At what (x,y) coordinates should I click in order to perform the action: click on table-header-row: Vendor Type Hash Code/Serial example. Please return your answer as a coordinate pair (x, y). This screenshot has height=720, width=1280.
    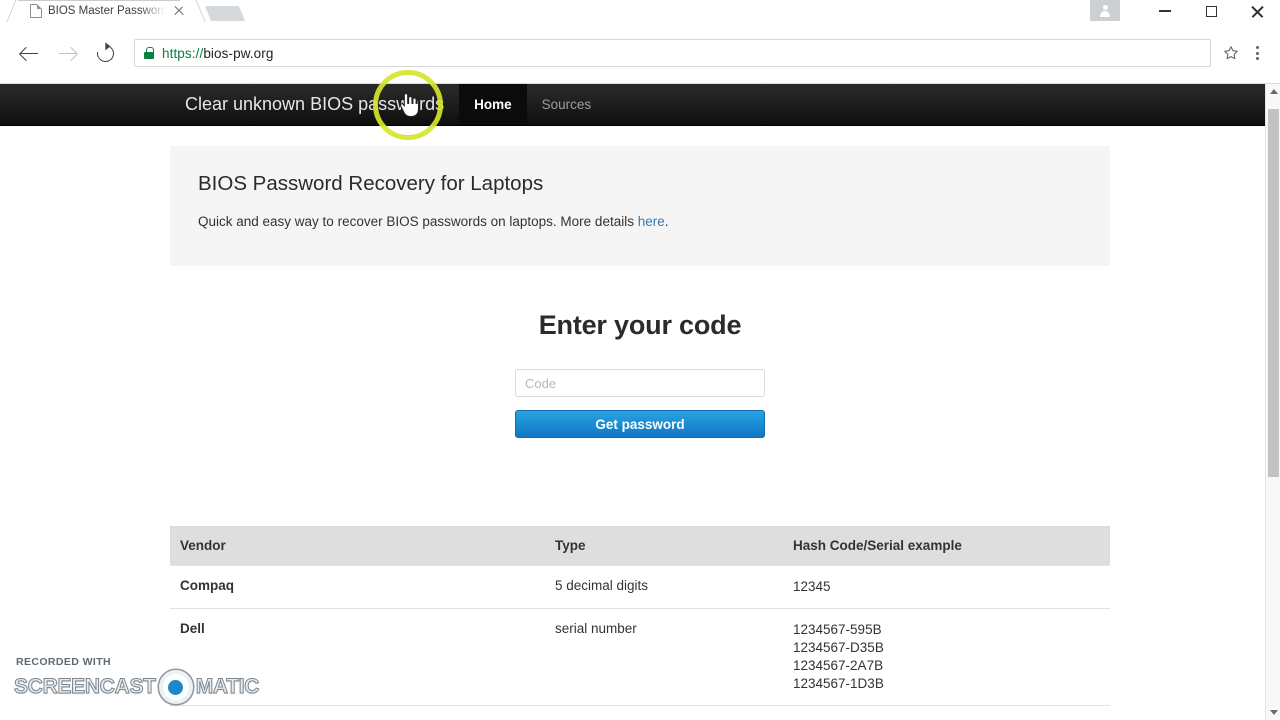
    Looking at the image, I should click on (640, 546).